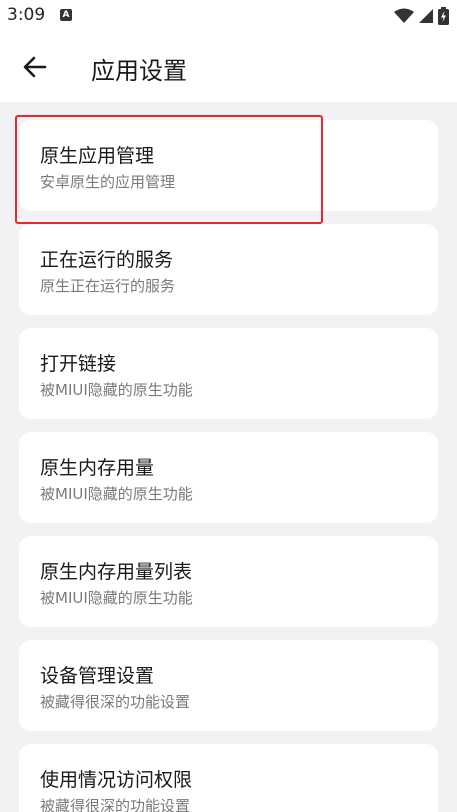  What do you see at coordinates (426, 16) in the screenshot?
I see `signal-icon` at bounding box center [426, 16].